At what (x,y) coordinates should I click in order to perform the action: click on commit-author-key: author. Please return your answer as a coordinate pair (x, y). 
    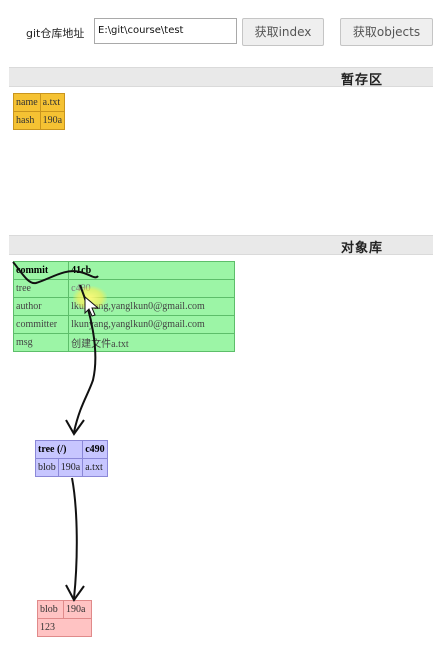
    Looking at the image, I should click on (41, 306).